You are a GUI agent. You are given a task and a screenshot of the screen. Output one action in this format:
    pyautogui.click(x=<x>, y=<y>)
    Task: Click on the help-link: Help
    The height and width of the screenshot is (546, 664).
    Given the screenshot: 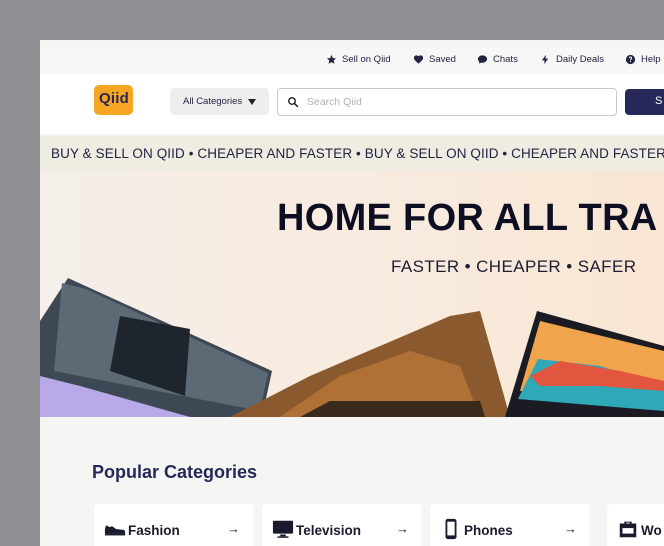 What is the action you would take?
    pyautogui.click(x=643, y=59)
    